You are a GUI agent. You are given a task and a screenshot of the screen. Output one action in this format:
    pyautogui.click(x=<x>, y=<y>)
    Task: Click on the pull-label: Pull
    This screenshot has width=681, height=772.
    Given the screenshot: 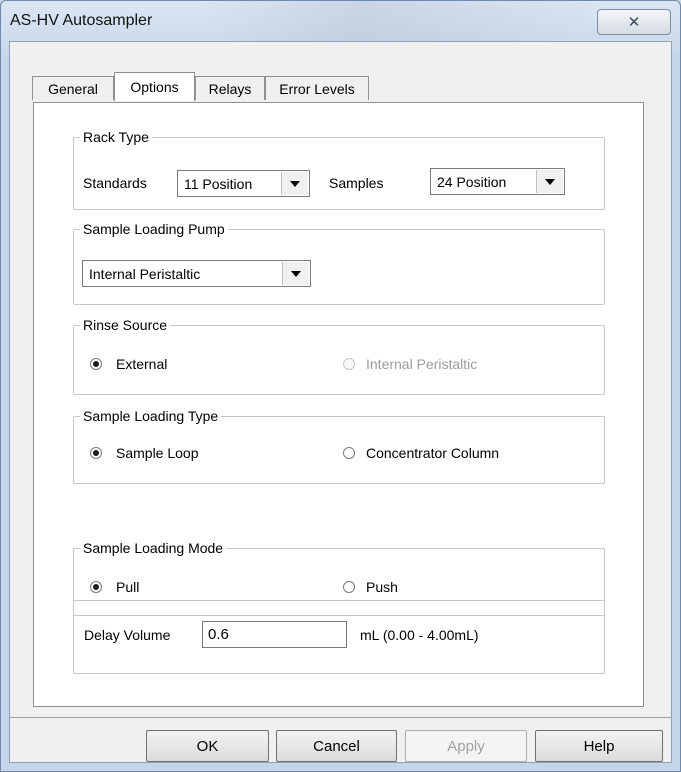 What is the action you would take?
    pyautogui.click(x=127, y=587)
    